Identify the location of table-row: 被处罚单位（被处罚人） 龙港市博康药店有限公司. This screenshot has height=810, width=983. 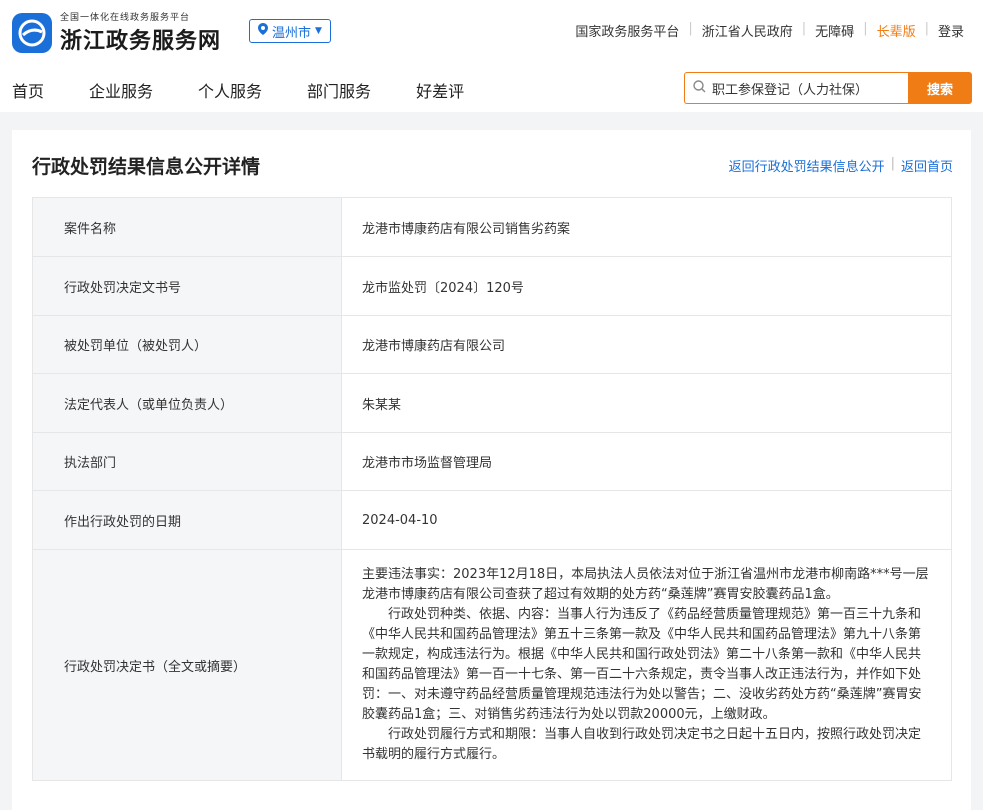
(492, 344).